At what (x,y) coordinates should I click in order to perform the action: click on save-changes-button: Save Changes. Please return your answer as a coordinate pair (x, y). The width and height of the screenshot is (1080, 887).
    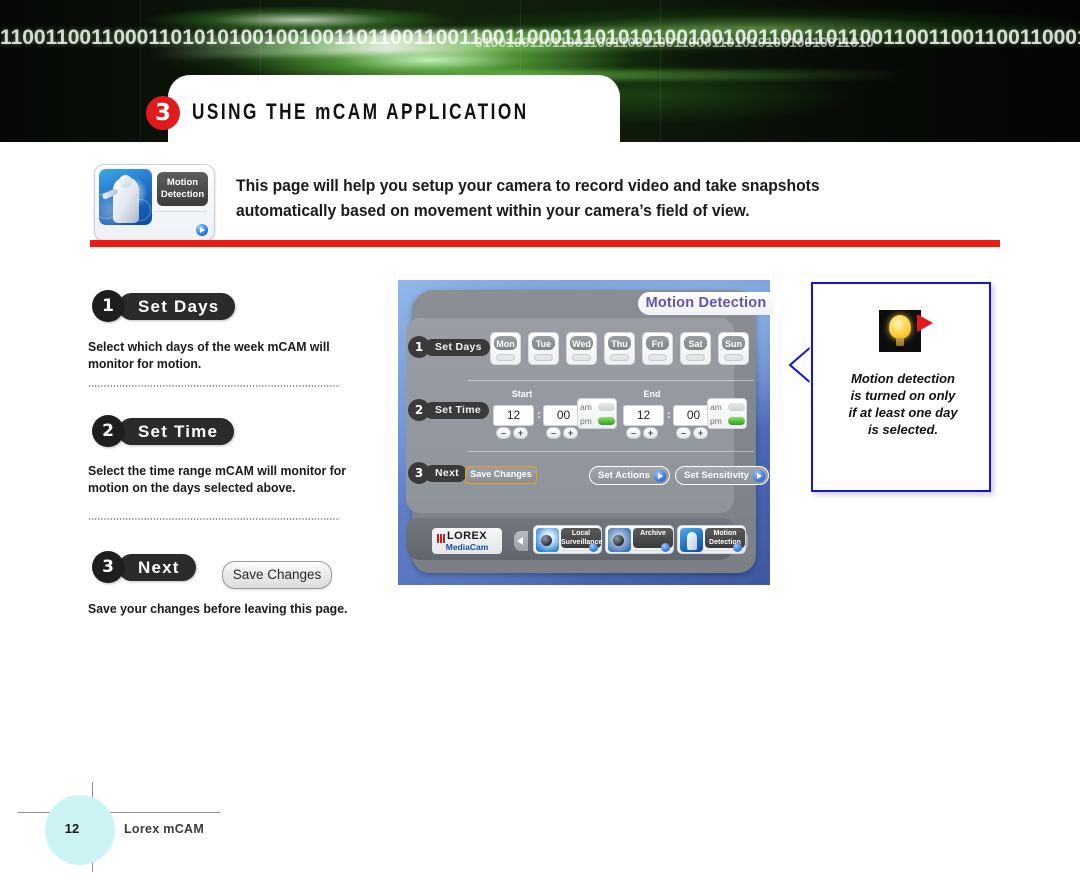
    Looking at the image, I should click on (277, 575).